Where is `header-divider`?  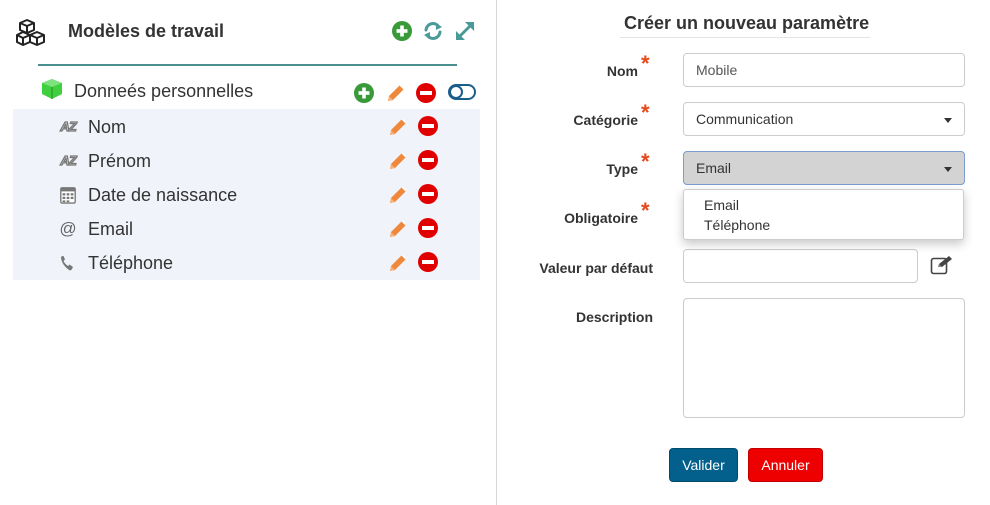
header-divider is located at coordinates (247, 65).